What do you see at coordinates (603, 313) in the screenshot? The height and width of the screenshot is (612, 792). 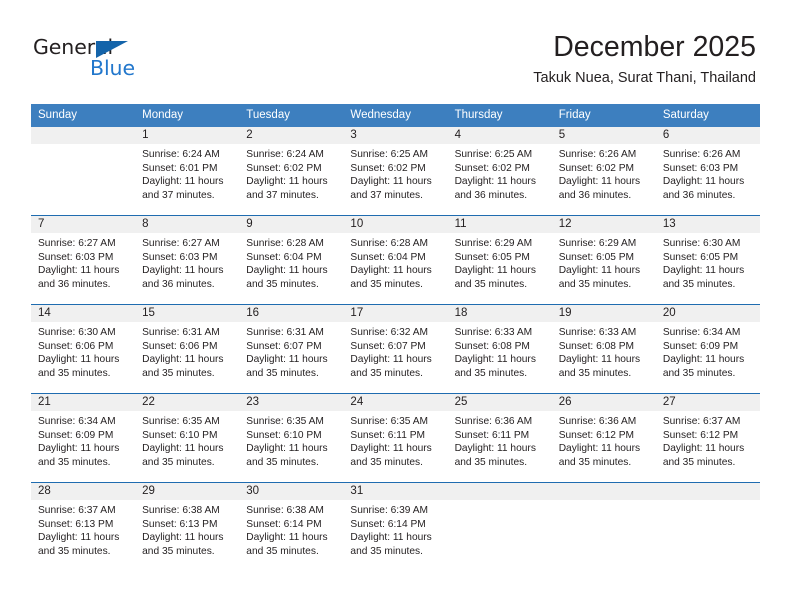 I see `day-number: 19` at bounding box center [603, 313].